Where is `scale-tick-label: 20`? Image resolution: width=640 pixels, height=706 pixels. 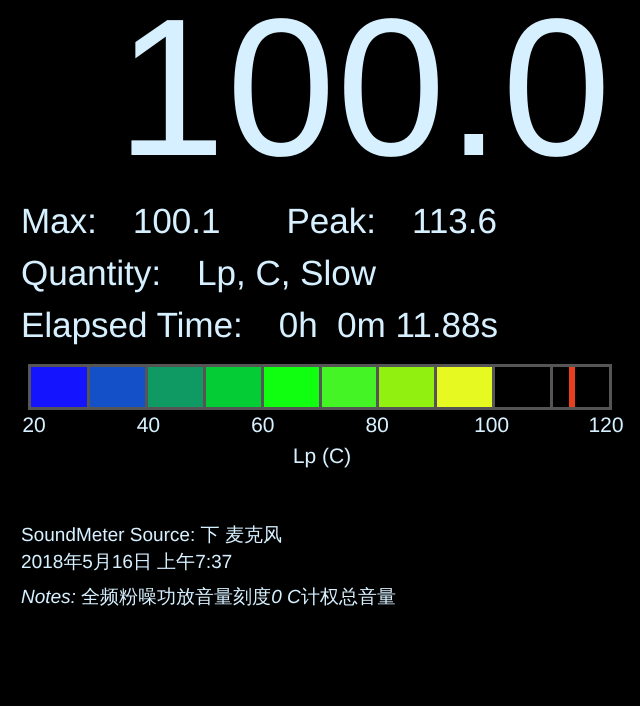 scale-tick-label: 20 is located at coordinates (34, 426).